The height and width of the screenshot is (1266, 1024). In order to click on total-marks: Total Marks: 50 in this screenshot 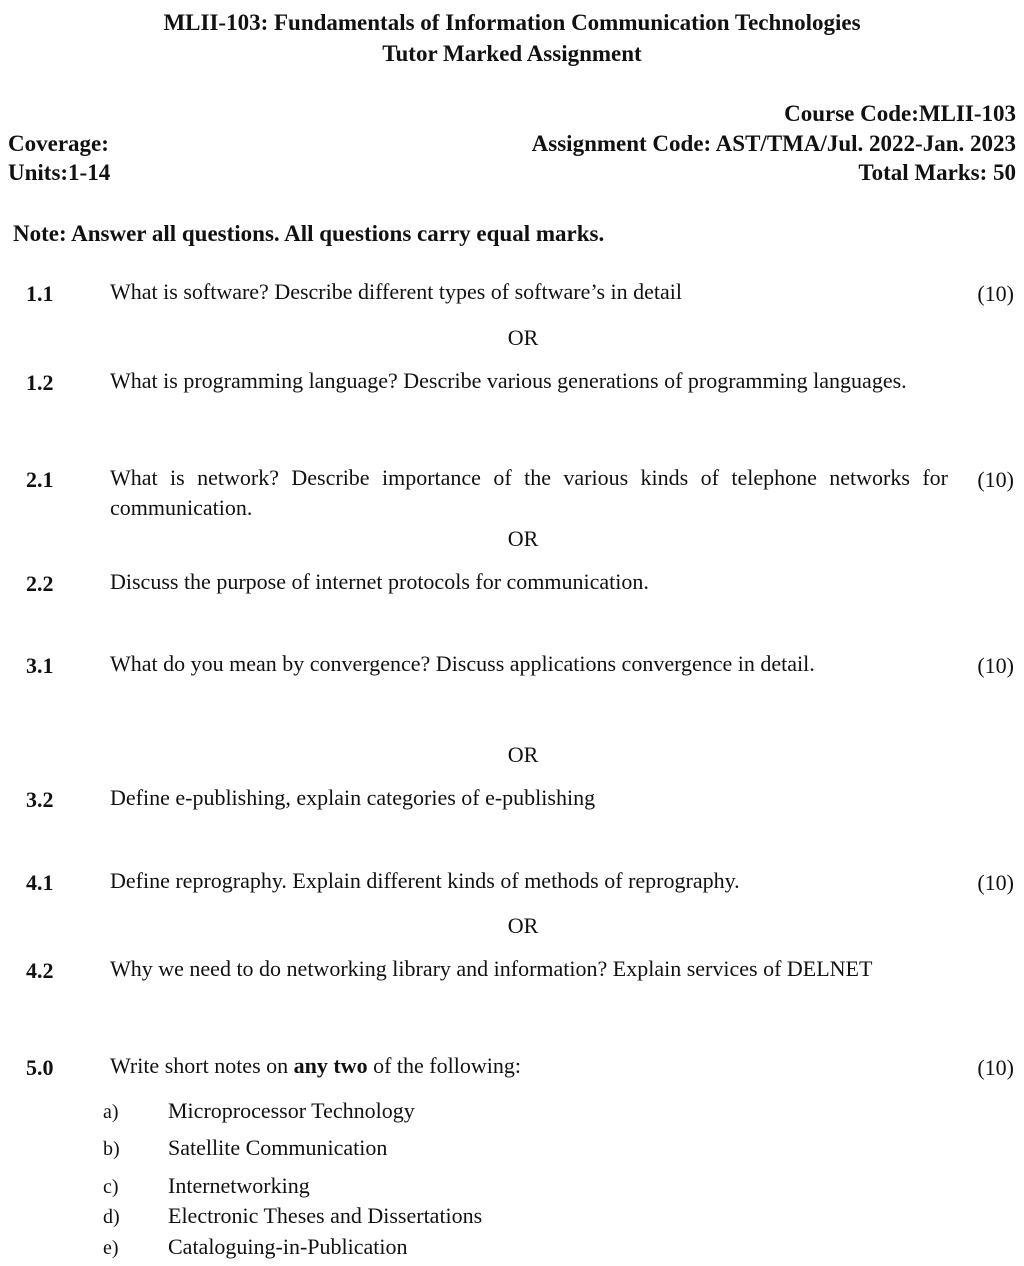, I will do `click(937, 172)`.